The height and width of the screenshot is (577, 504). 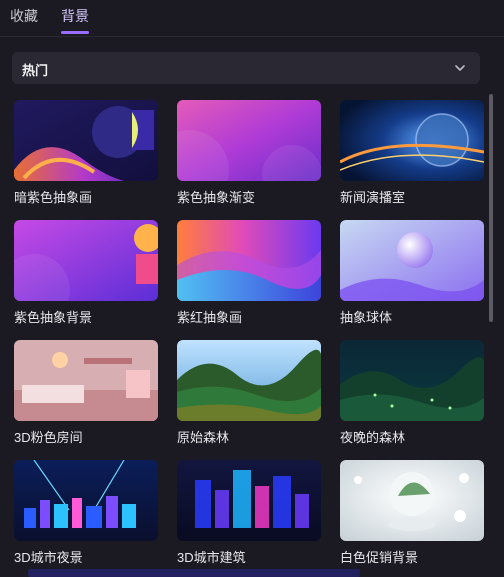 What do you see at coordinates (373, 197) in the screenshot?
I see `background-card-label: 新闻演播室` at bounding box center [373, 197].